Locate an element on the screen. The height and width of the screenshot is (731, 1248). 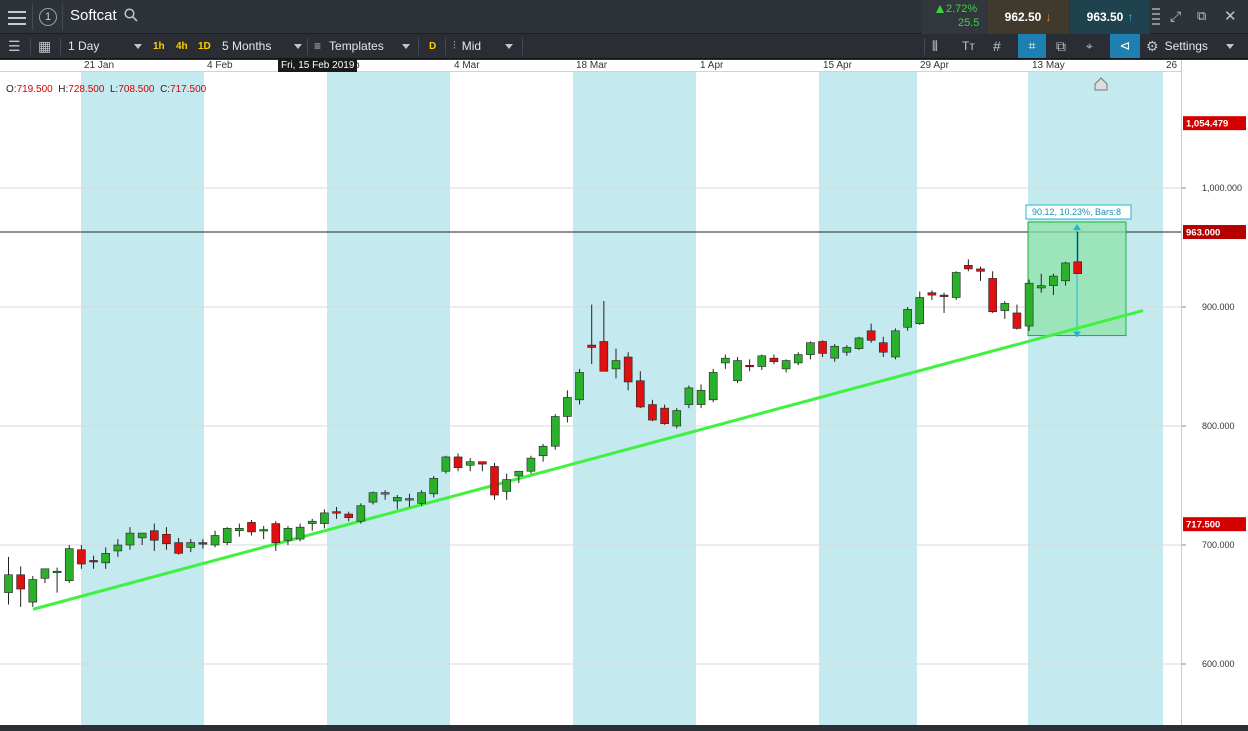
price-type-dropdown: ⫶ Mid is located at coordinates (484, 46).